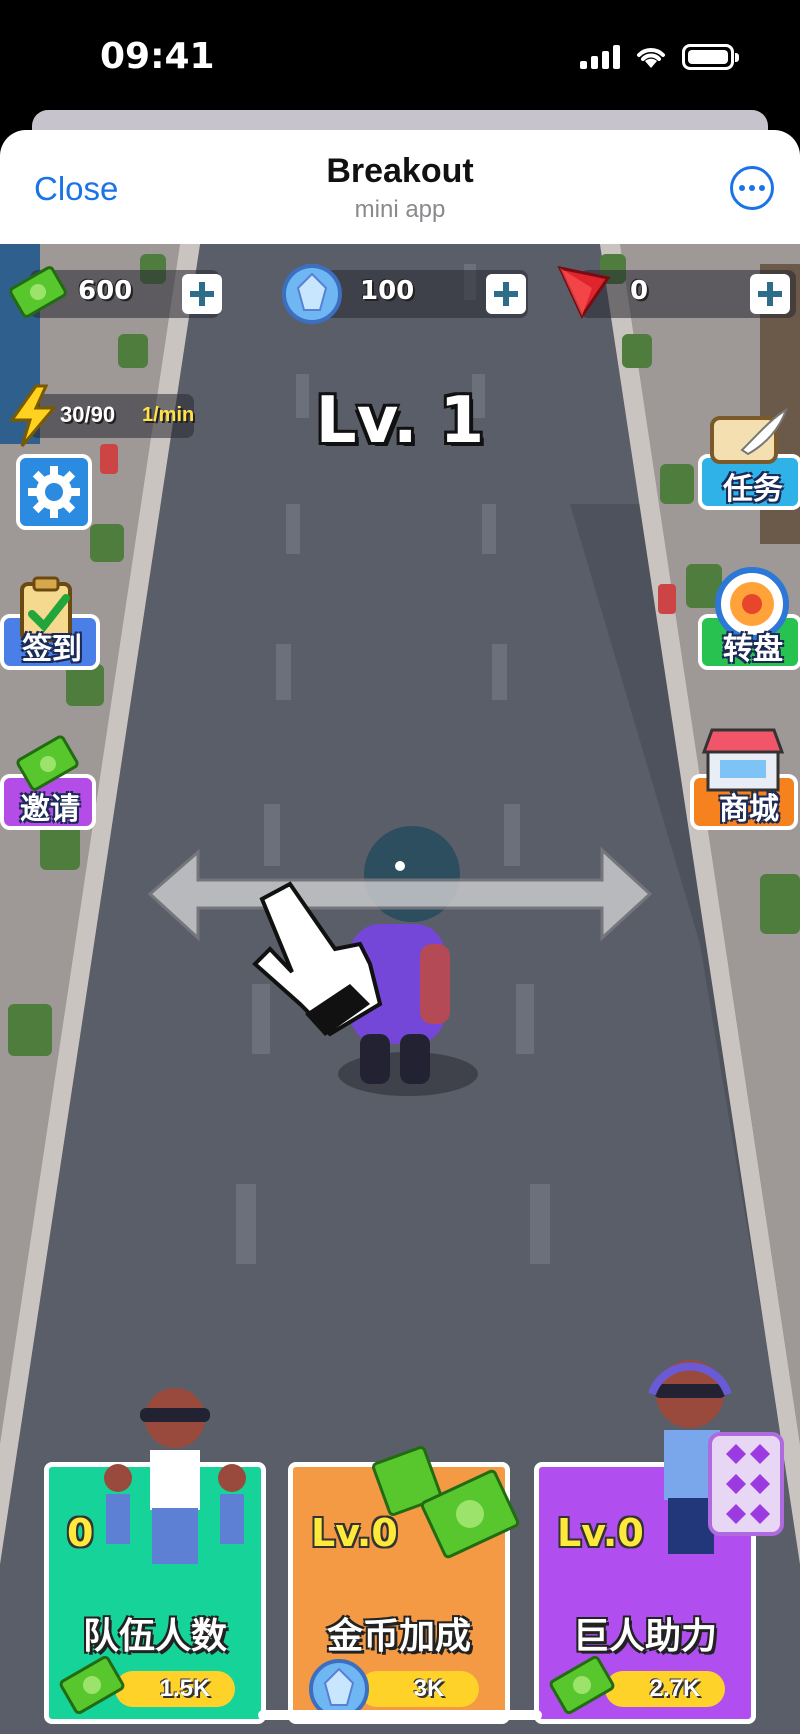 The image size is (800, 1734). What do you see at coordinates (651, 58) in the screenshot?
I see `wifi-icon` at bounding box center [651, 58].